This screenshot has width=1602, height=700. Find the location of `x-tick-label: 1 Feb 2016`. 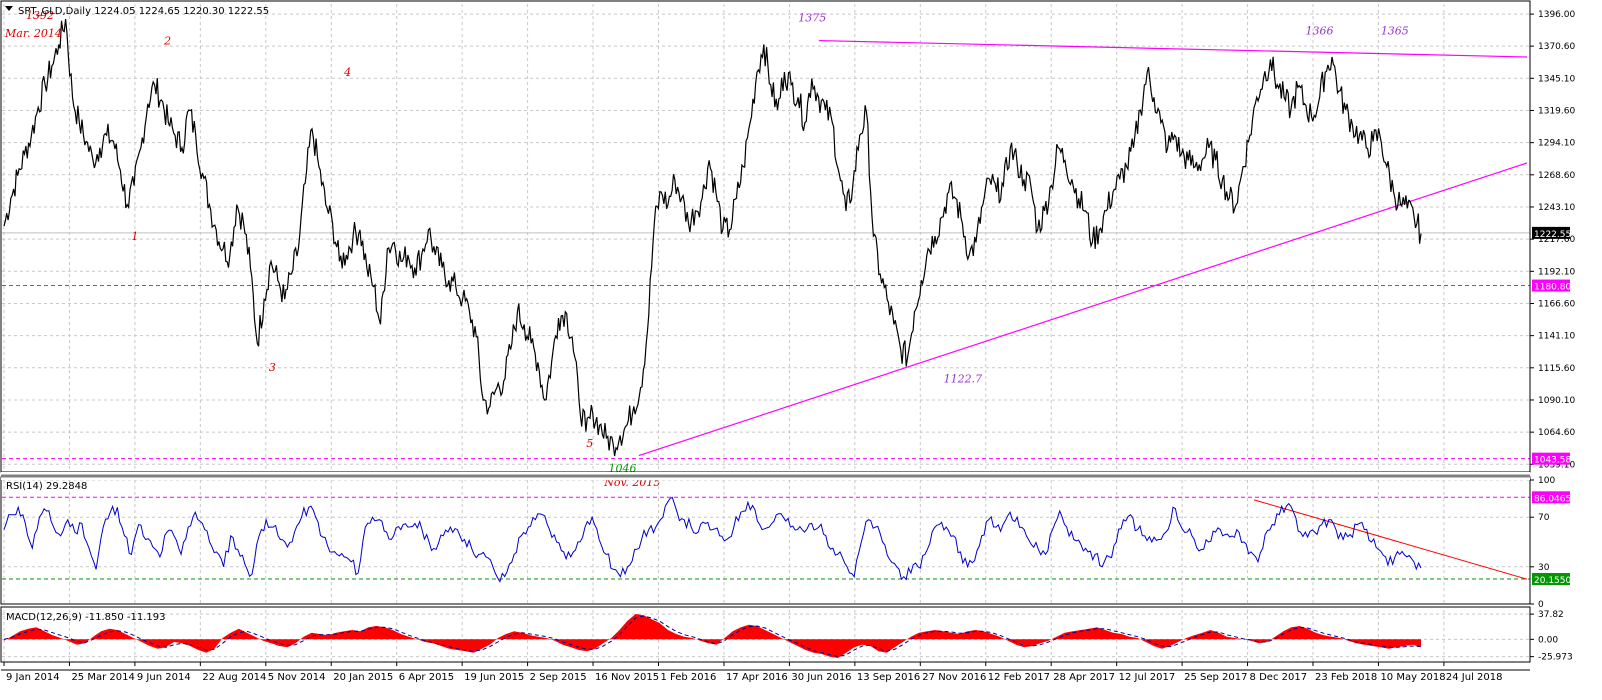

x-tick-label: 1 Feb 2016 is located at coordinates (689, 677).